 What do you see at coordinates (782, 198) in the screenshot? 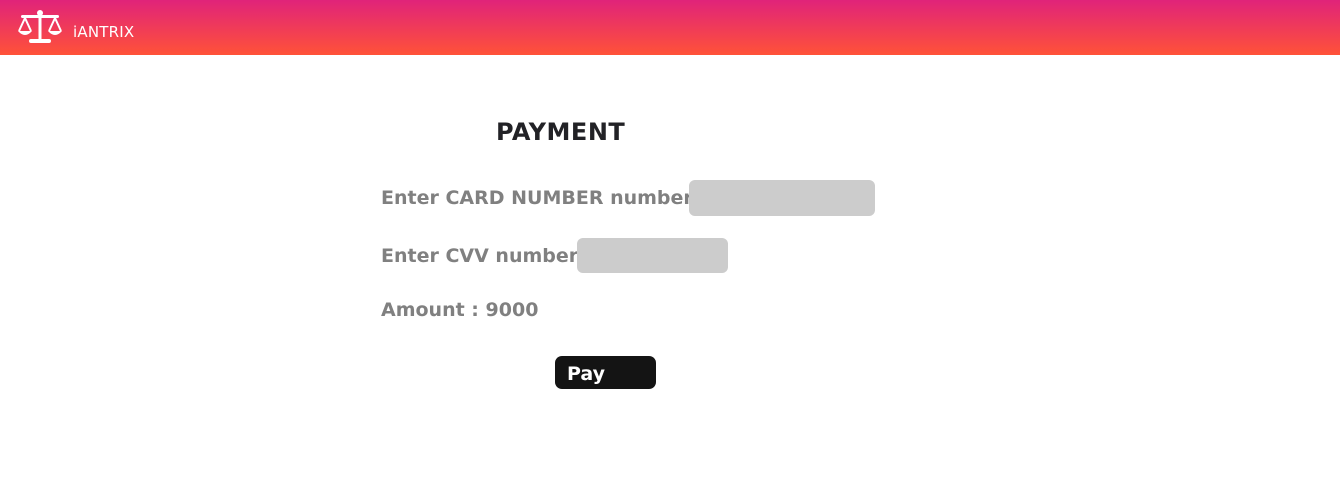
I see `card-number-input` at bounding box center [782, 198].